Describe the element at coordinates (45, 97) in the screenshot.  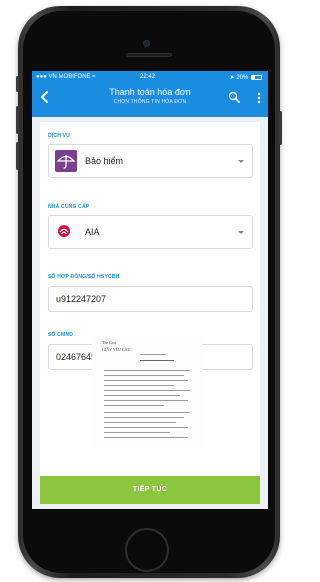
I see `chevron-left-icon` at that location.